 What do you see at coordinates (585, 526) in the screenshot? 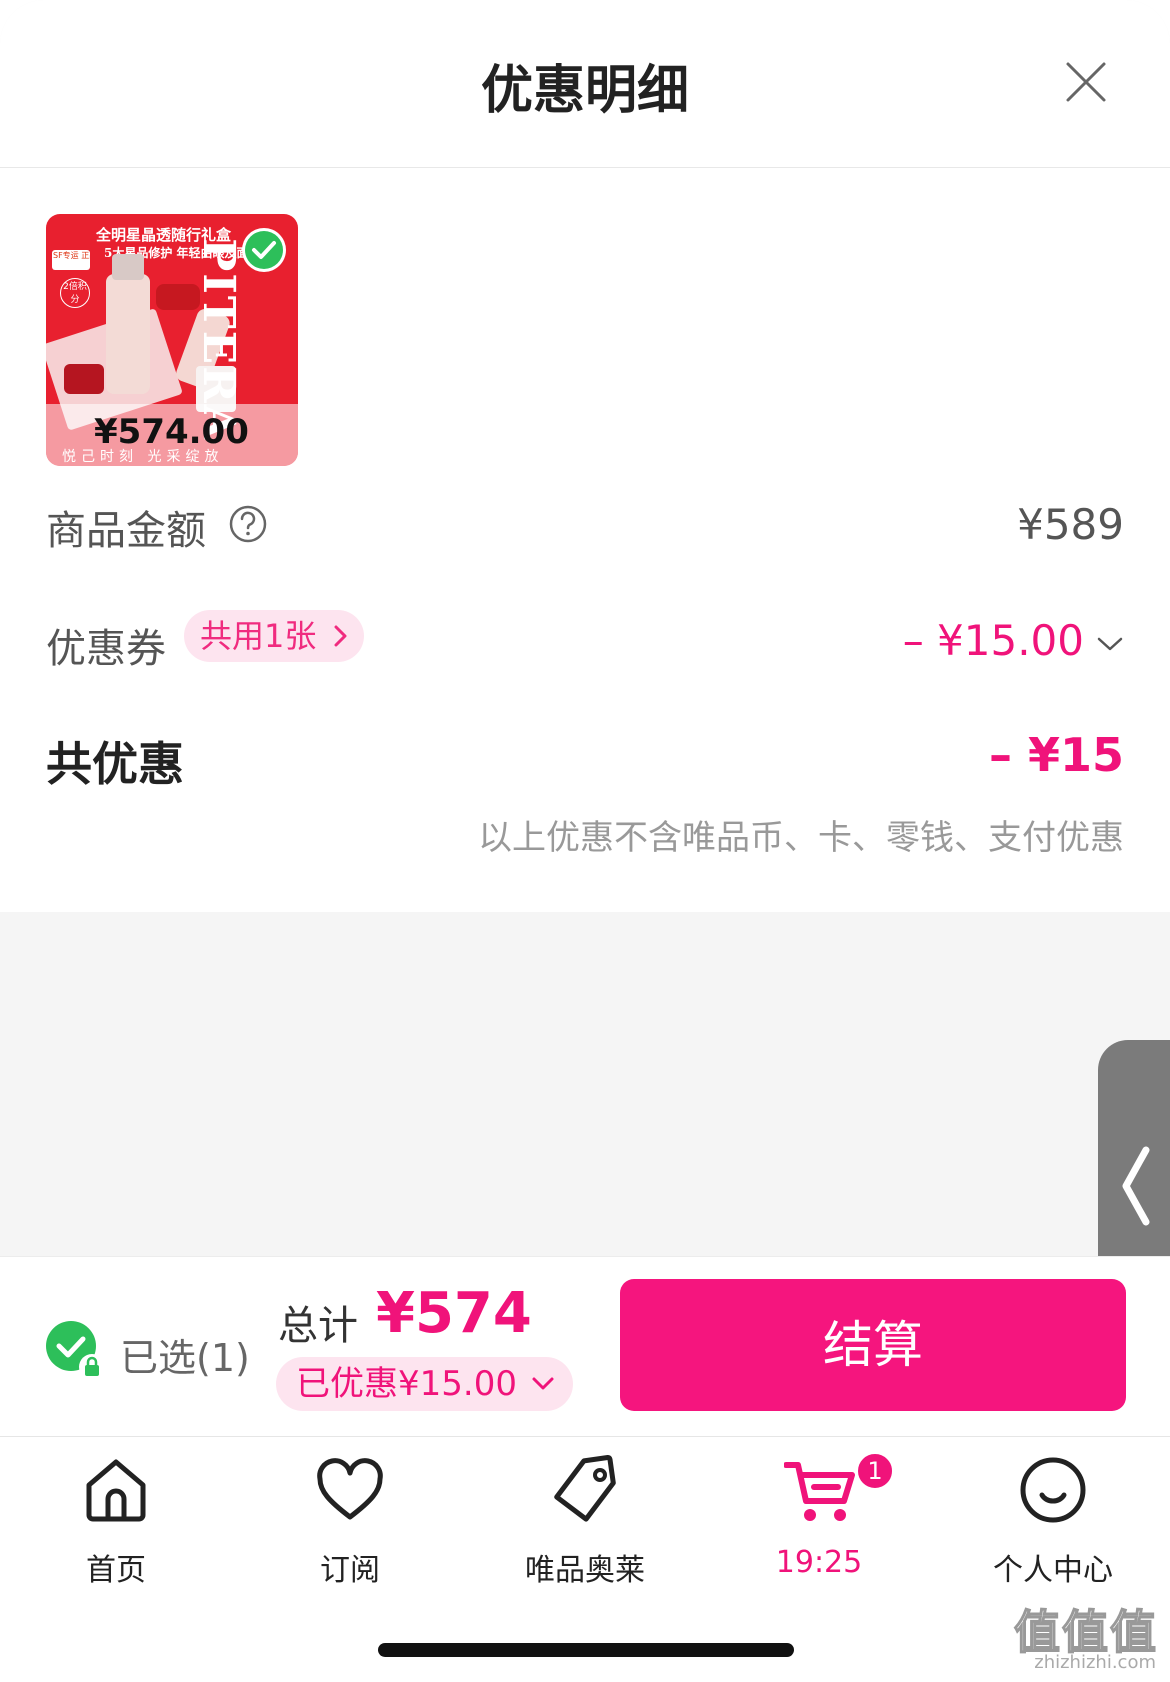
I see `goods-amount-row: 商品金额 ¥589` at bounding box center [585, 526].